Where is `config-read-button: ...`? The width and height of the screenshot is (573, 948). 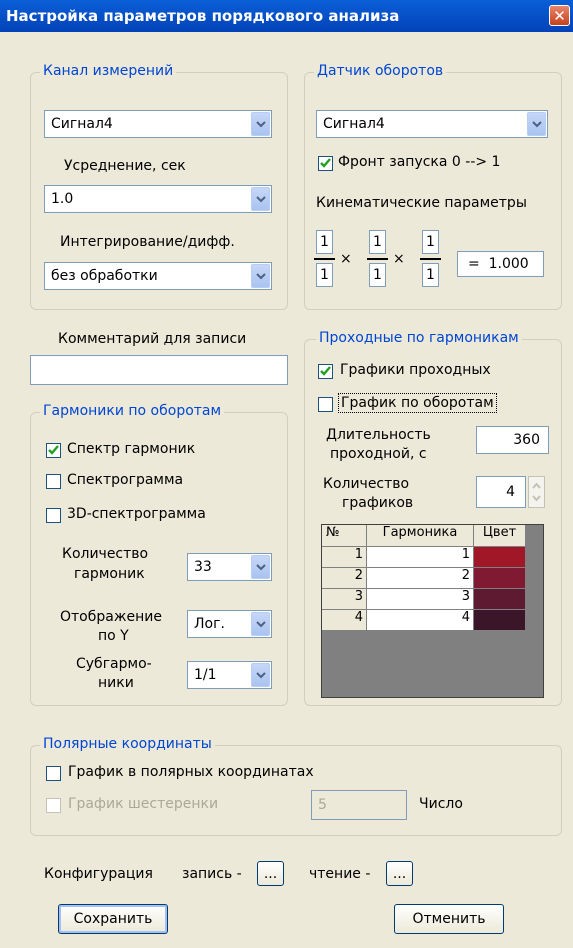 config-read-button: ... is located at coordinates (399, 873).